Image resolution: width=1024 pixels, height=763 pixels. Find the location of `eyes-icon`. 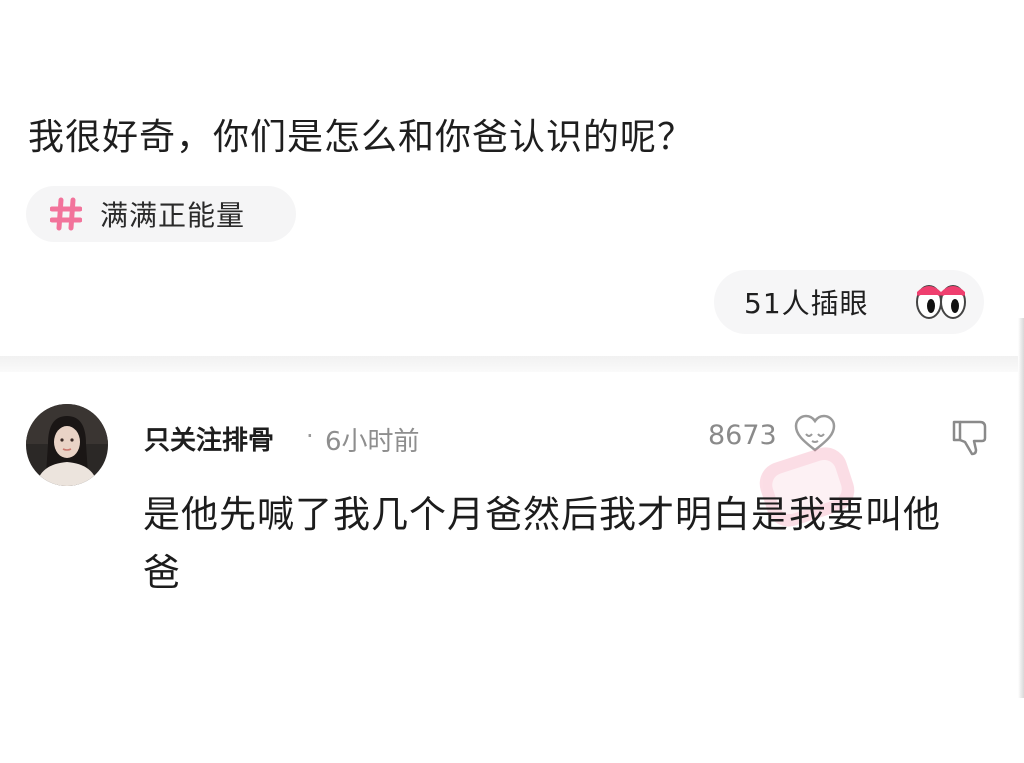

eyes-icon is located at coordinates (941, 302).